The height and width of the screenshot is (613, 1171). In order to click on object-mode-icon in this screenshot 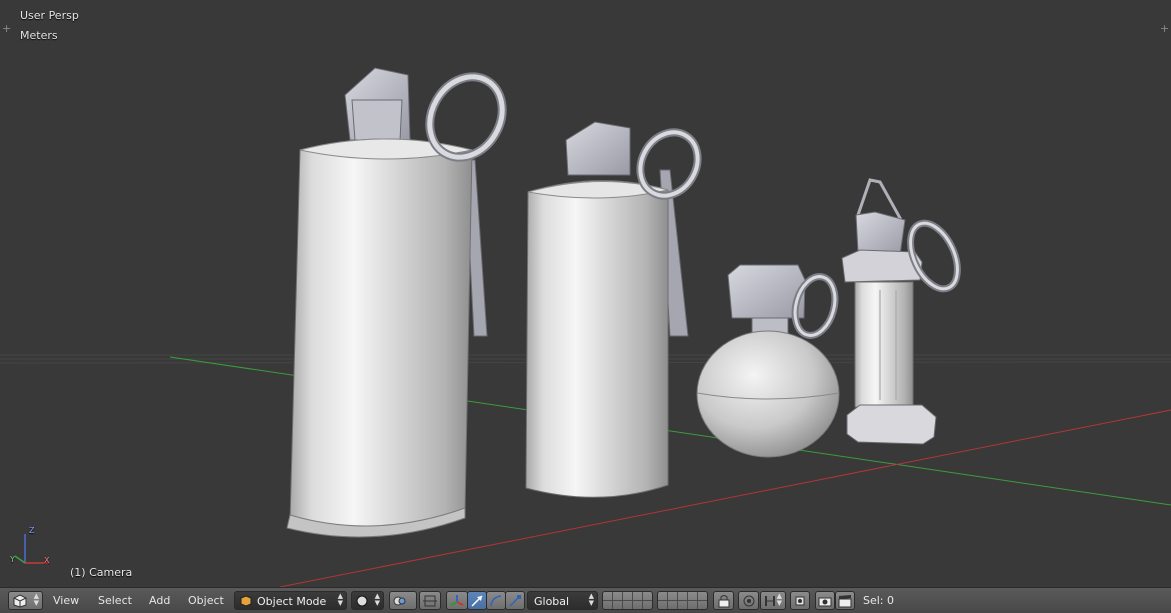, I will do `click(246, 601)`.